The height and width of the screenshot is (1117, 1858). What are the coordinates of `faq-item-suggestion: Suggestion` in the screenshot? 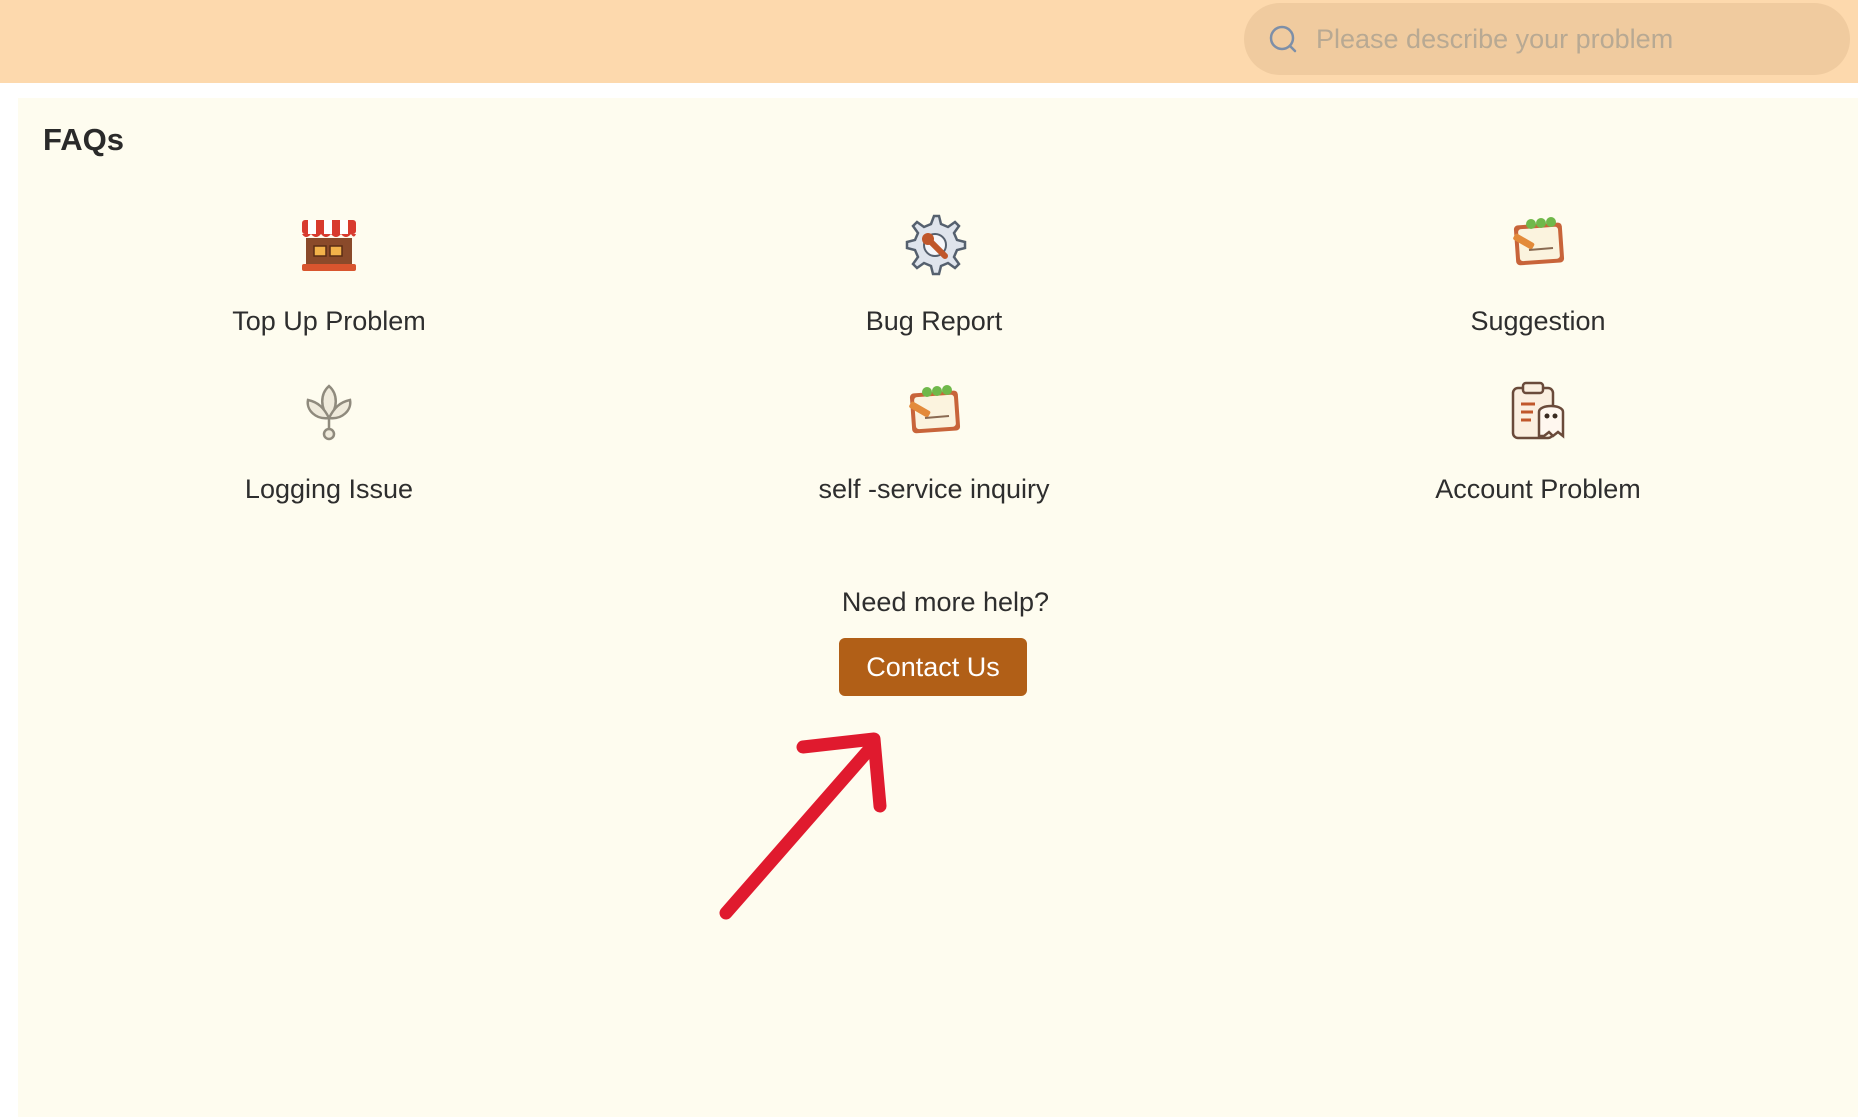 It's located at (1538, 285).